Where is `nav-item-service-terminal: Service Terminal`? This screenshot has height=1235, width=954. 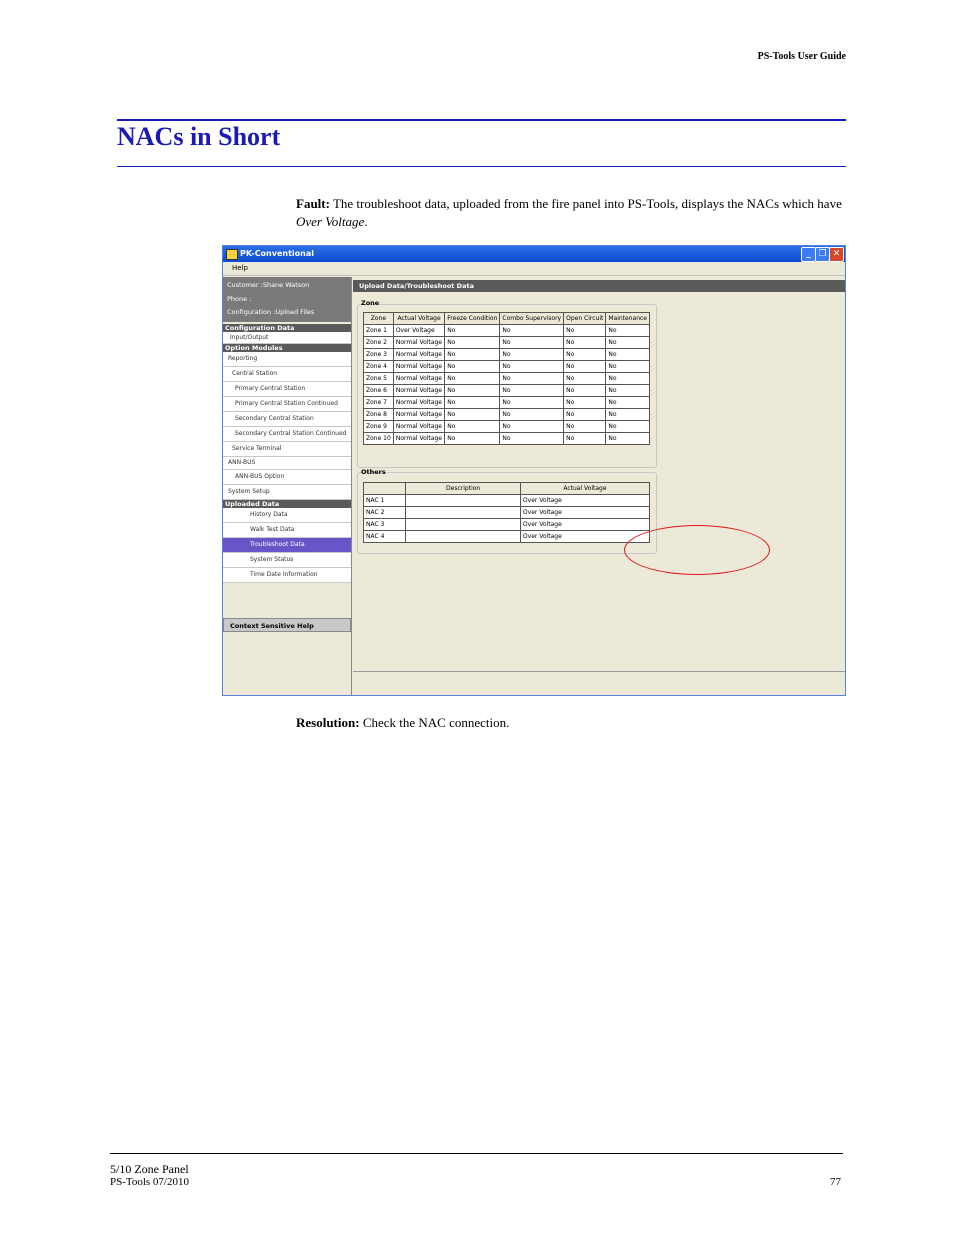
nav-item-service-terminal: Service Terminal is located at coordinates (287, 449).